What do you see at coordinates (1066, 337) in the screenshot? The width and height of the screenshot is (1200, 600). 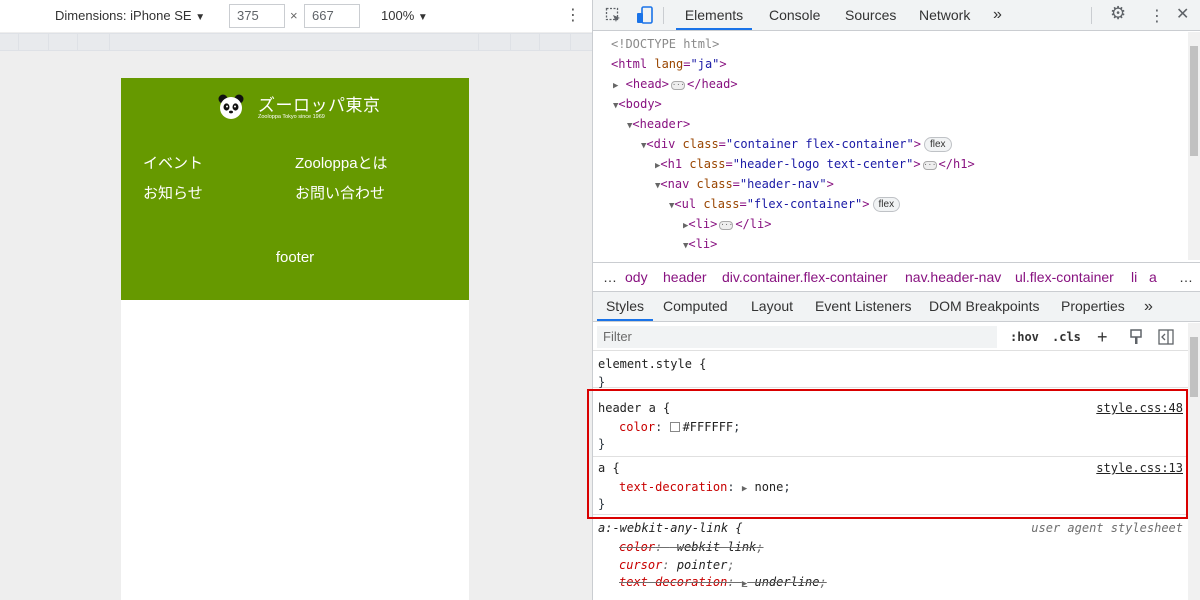 I see `class-toggle-button: .cls` at bounding box center [1066, 337].